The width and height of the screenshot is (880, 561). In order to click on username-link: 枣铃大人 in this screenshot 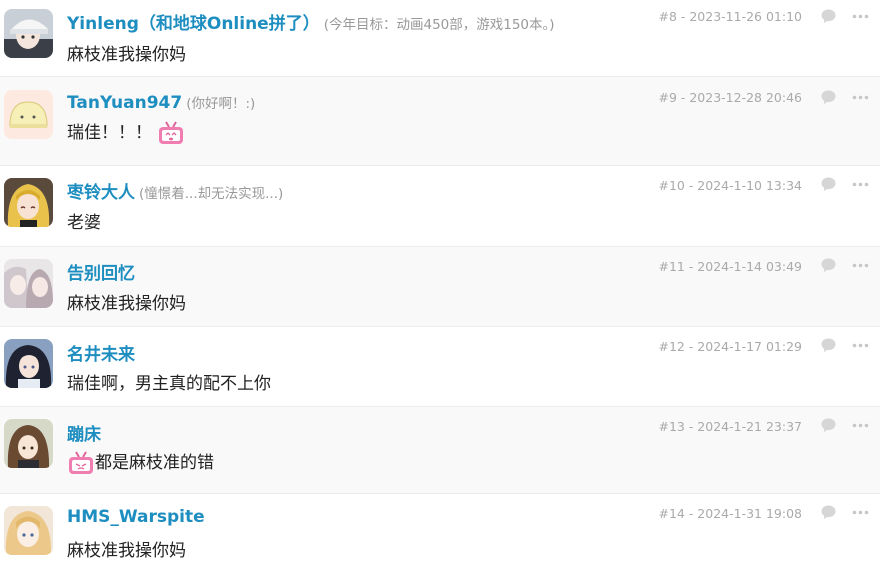, I will do `click(101, 193)`.